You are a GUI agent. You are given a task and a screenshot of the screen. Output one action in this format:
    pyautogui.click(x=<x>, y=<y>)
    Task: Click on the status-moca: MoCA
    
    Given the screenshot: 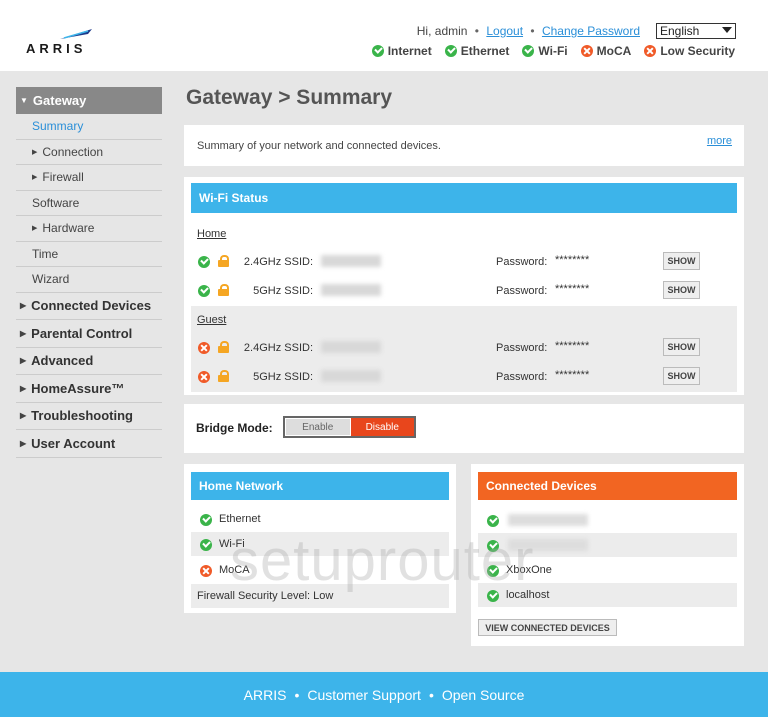 What is the action you would take?
    pyautogui.click(x=605, y=51)
    